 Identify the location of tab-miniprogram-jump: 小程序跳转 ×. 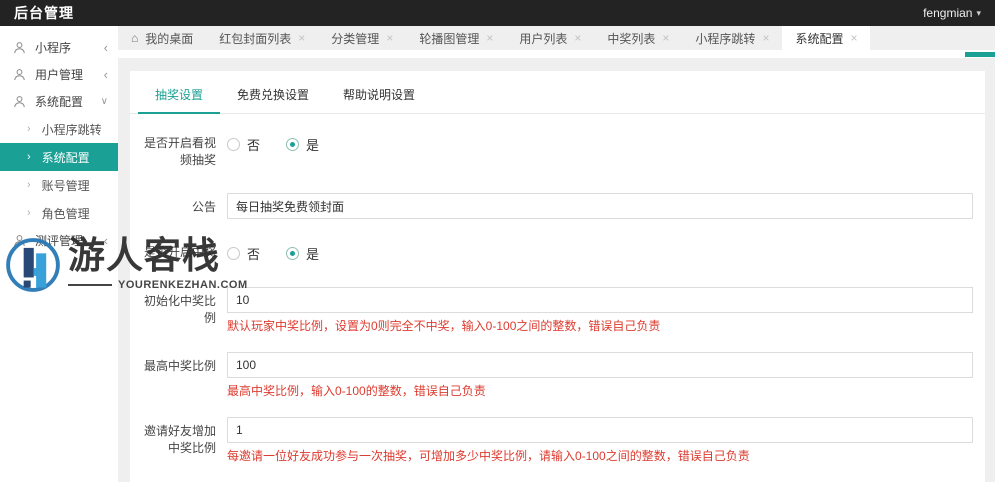
(732, 38).